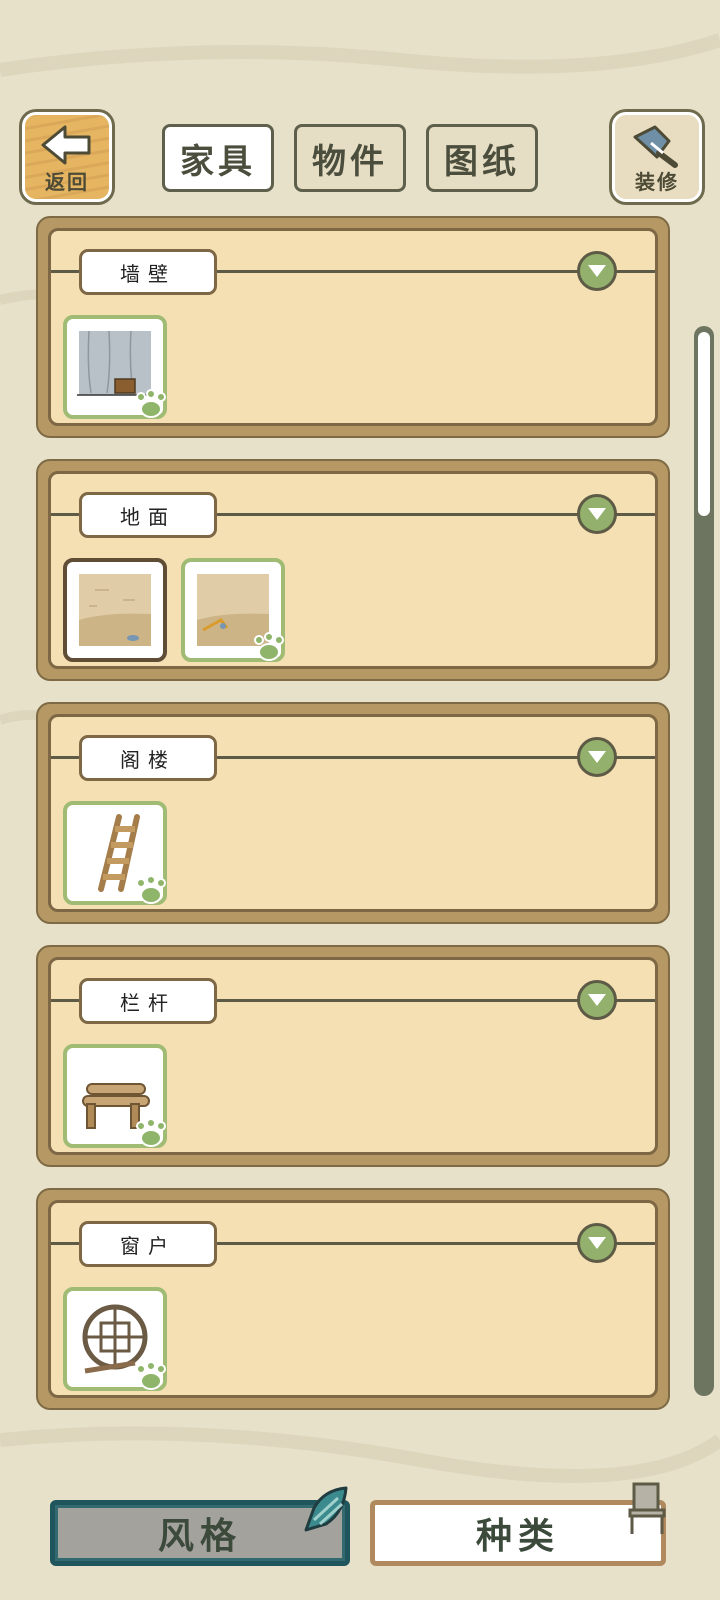  What do you see at coordinates (353, 1299) in the screenshot?
I see `section-window: 窗户` at bounding box center [353, 1299].